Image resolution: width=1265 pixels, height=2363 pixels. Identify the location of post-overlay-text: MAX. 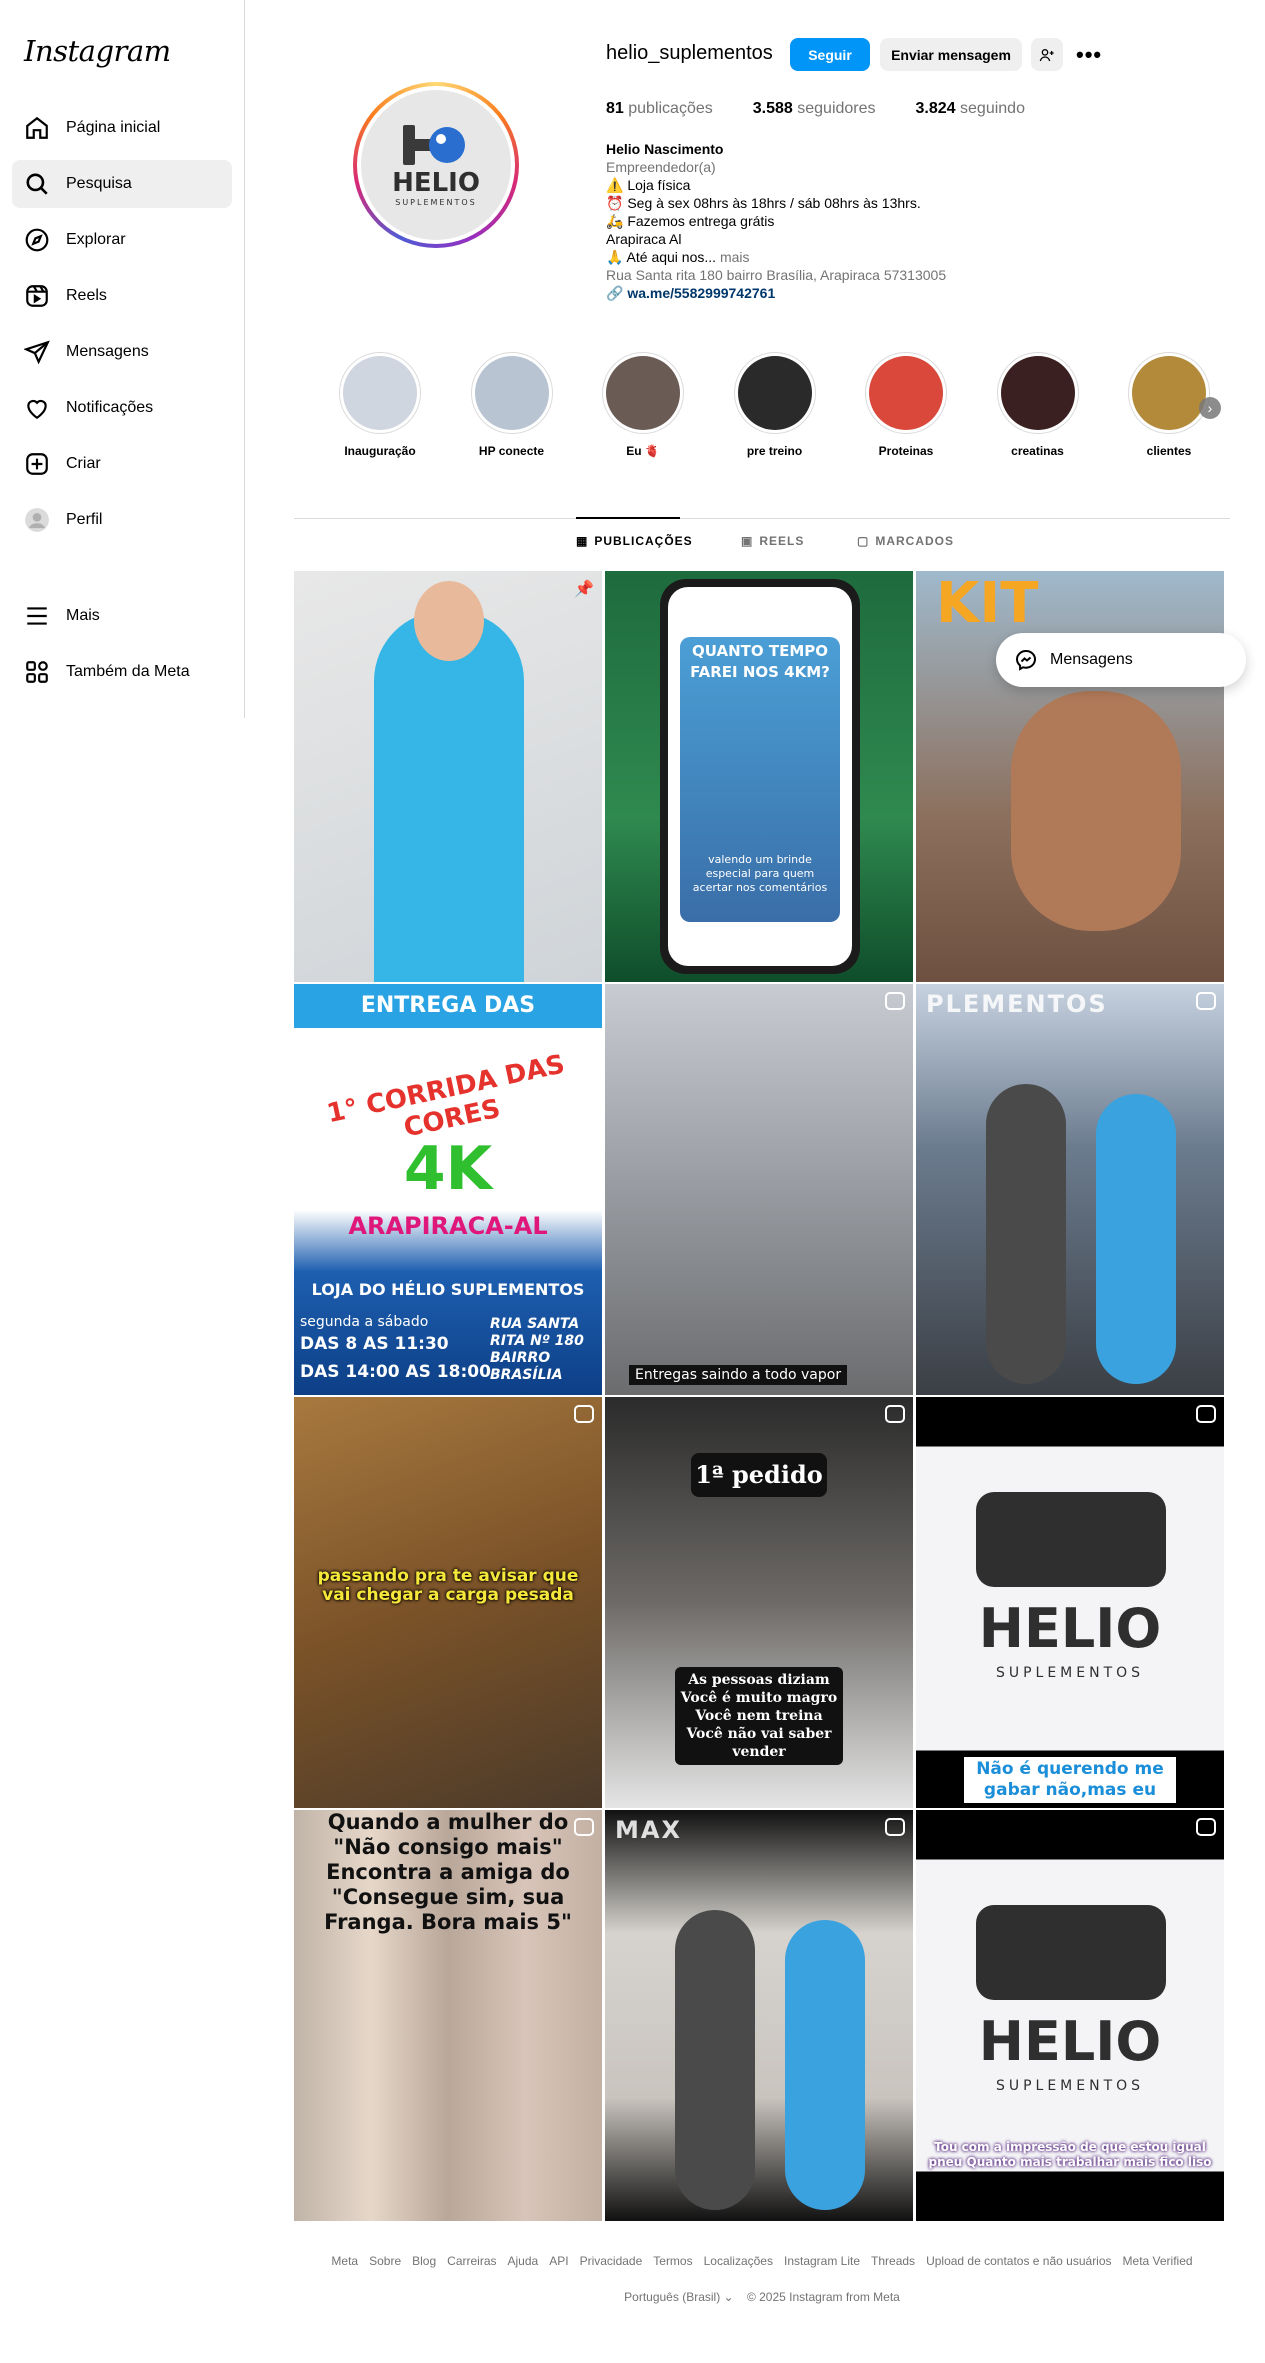
(648, 1830).